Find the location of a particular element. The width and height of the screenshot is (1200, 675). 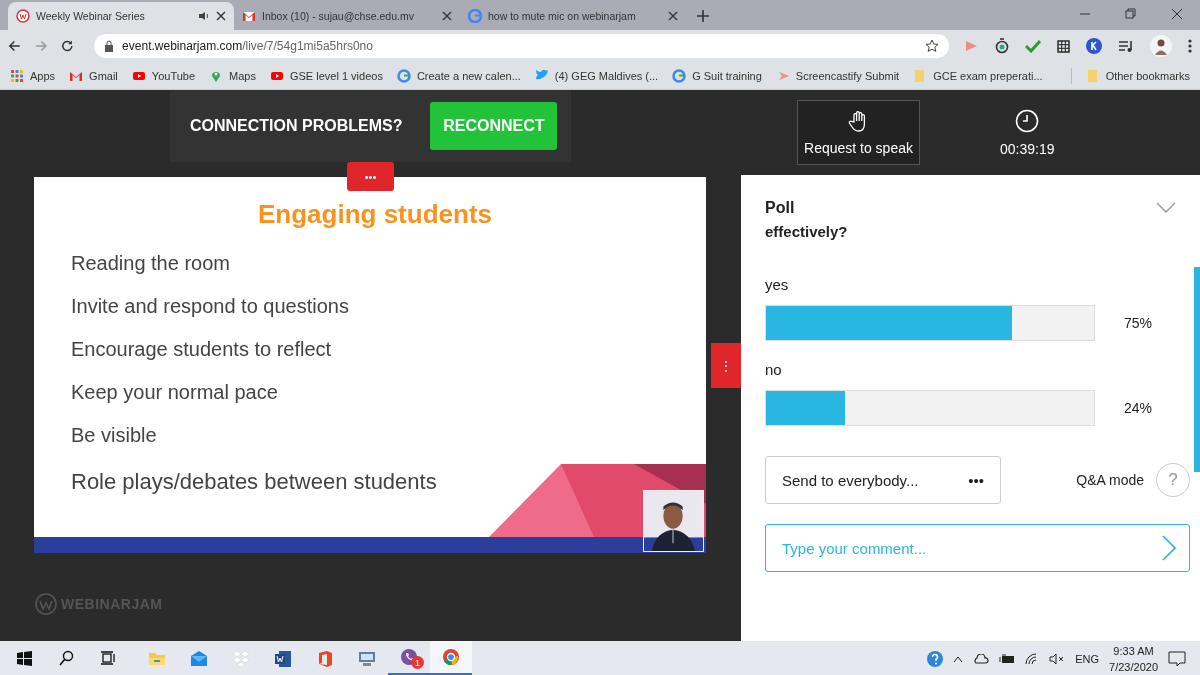

timer-text: 00:39:19 is located at coordinates (1027, 148).